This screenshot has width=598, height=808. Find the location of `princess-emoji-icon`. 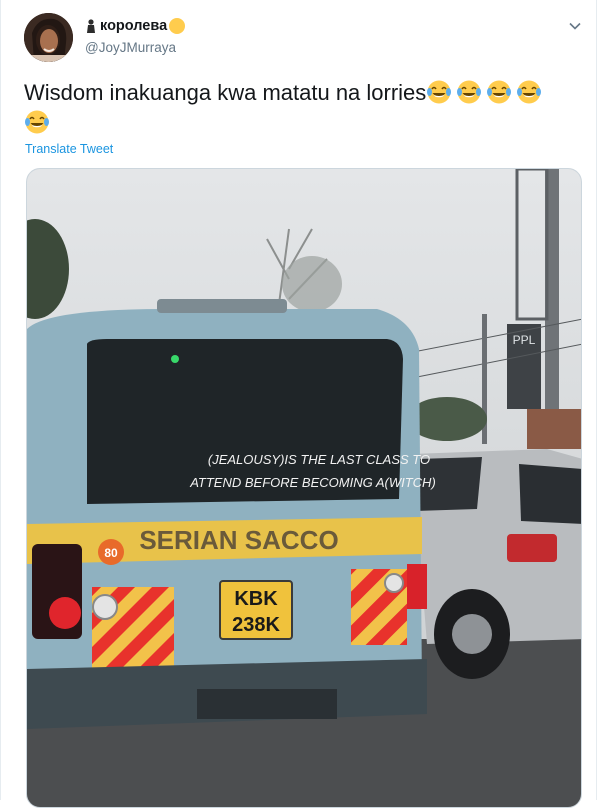

princess-emoji-icon is located at coordinates (177, 26).